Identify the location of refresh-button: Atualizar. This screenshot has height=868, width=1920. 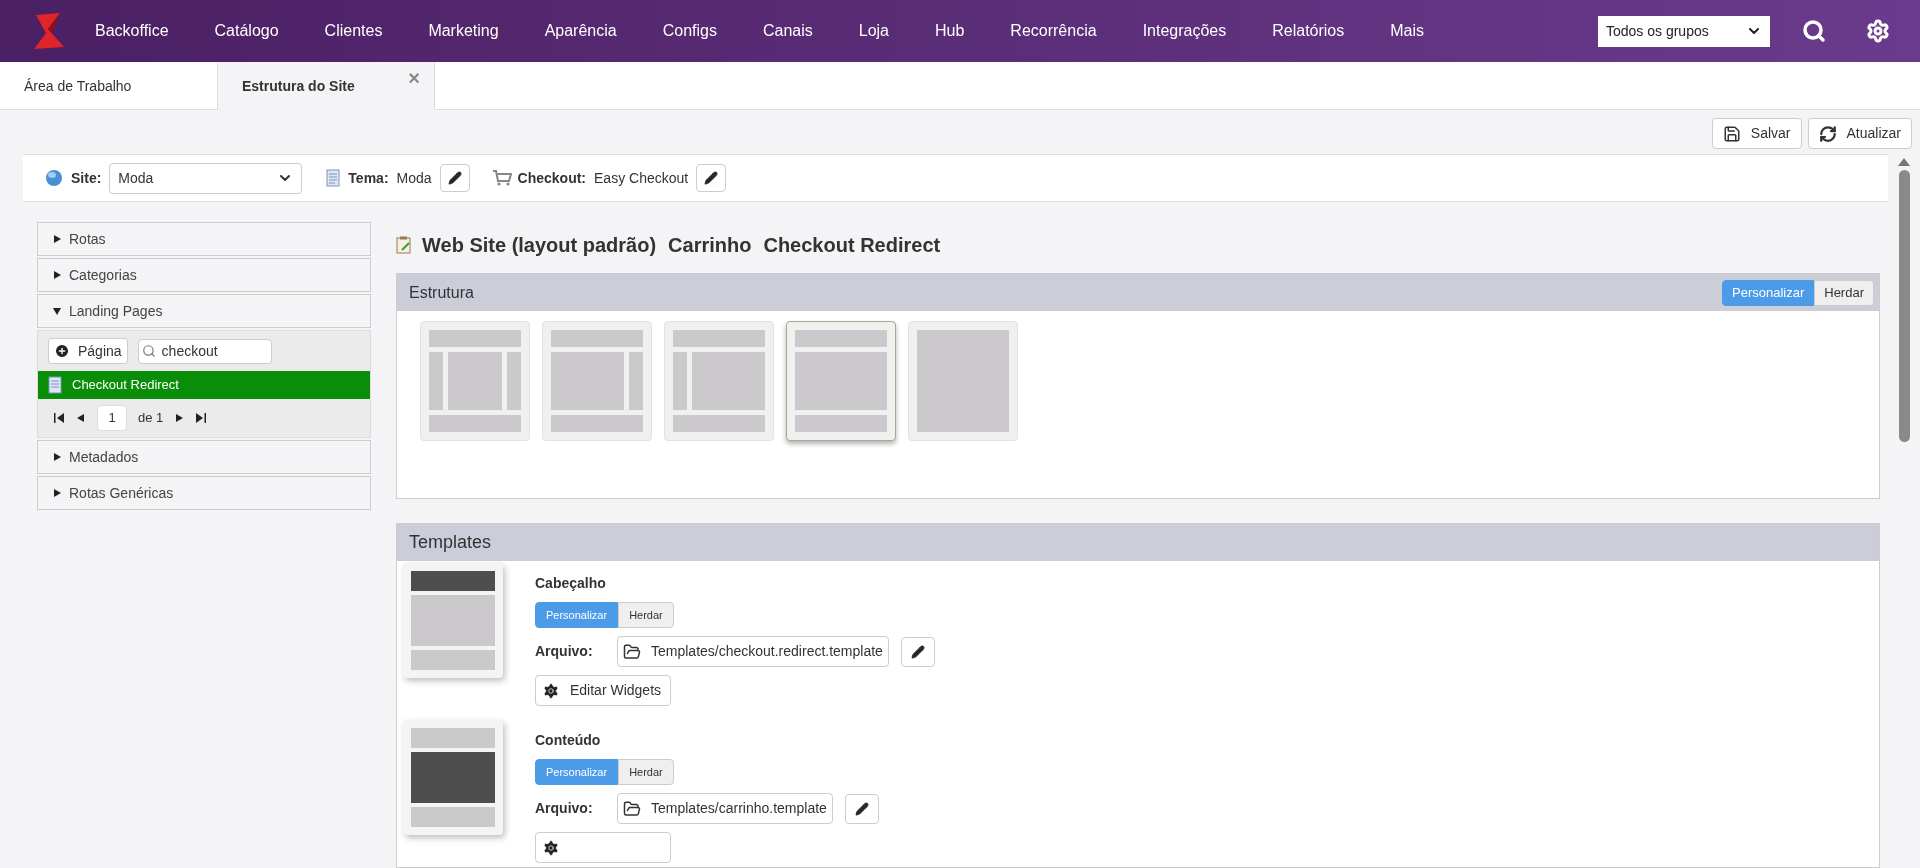
(1859, 133).